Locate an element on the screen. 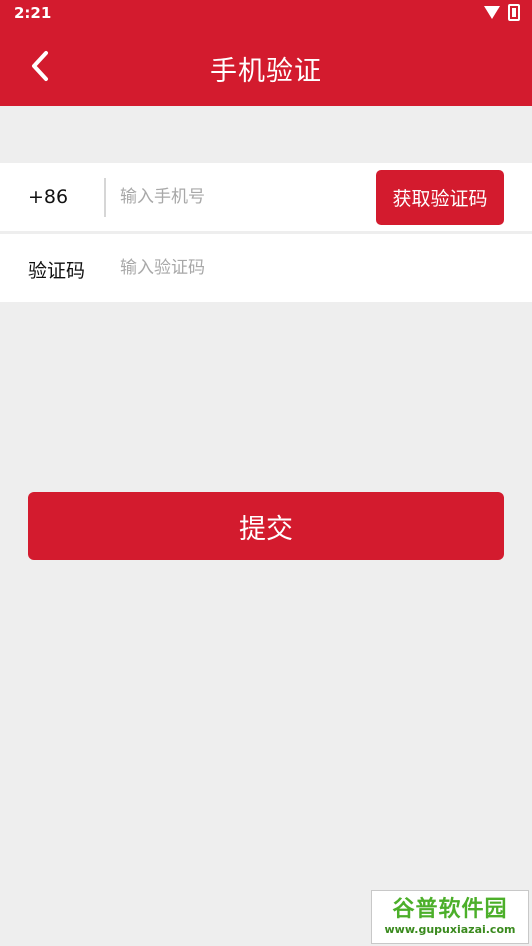 Image resolution: width=532 pixels, height=946 pixels. country-code: +86 is located at coordinates (48, 197).